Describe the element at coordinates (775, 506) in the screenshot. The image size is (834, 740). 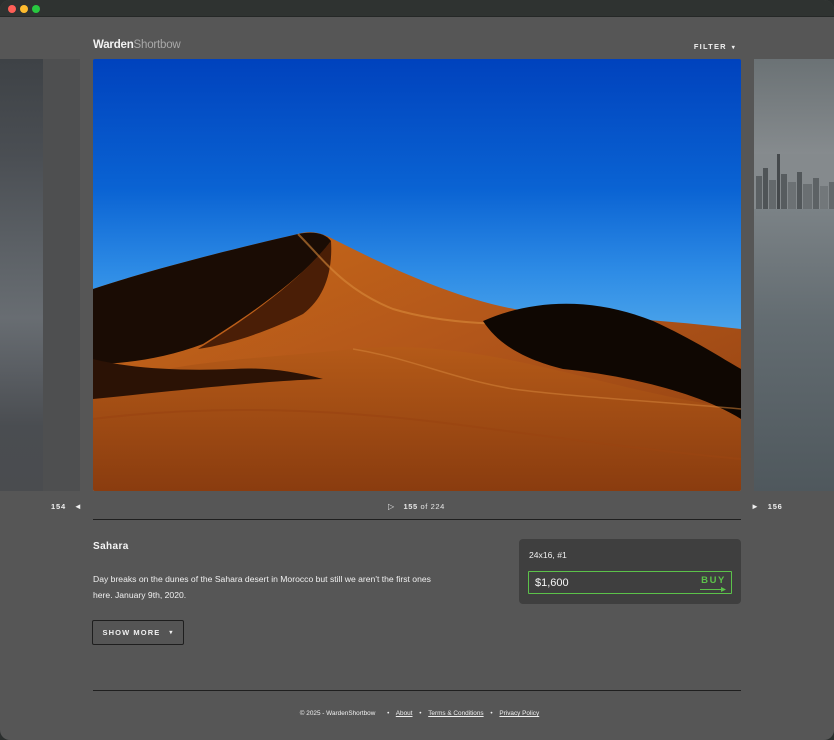
I see `next-photo-number: 156` at that location.